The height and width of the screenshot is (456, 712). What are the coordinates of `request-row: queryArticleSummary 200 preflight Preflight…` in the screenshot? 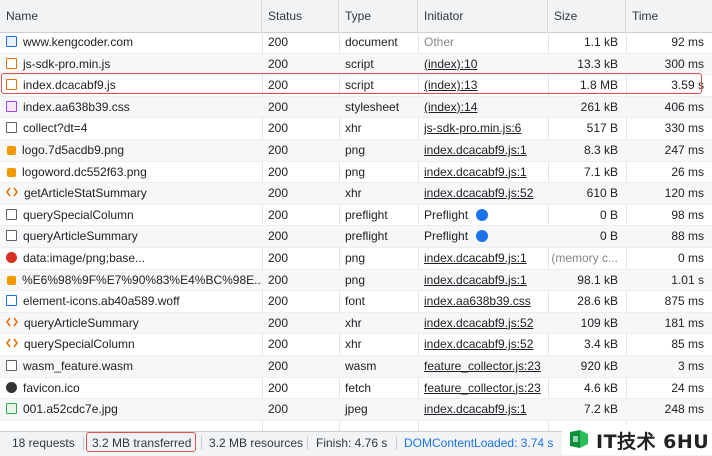 It's located at (356, 237).